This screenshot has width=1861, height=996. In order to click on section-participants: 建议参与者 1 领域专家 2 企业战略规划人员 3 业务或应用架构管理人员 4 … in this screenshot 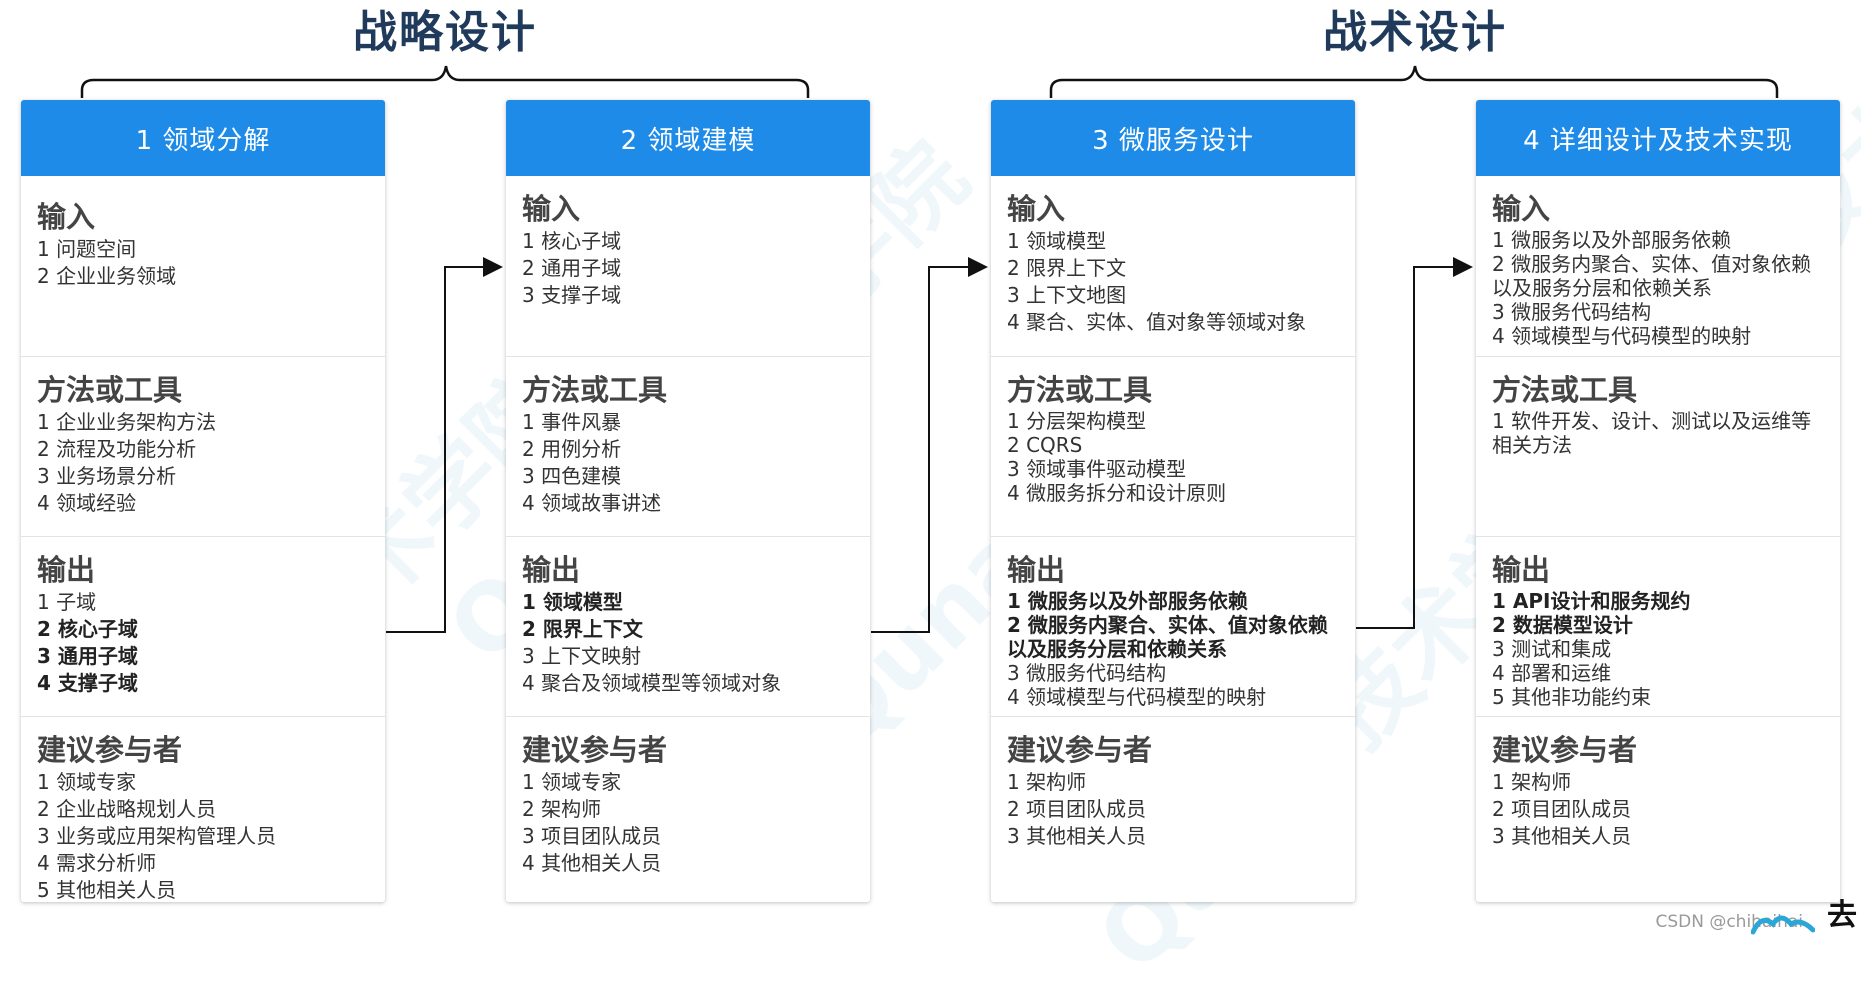, I will do `click(203, 809)`.